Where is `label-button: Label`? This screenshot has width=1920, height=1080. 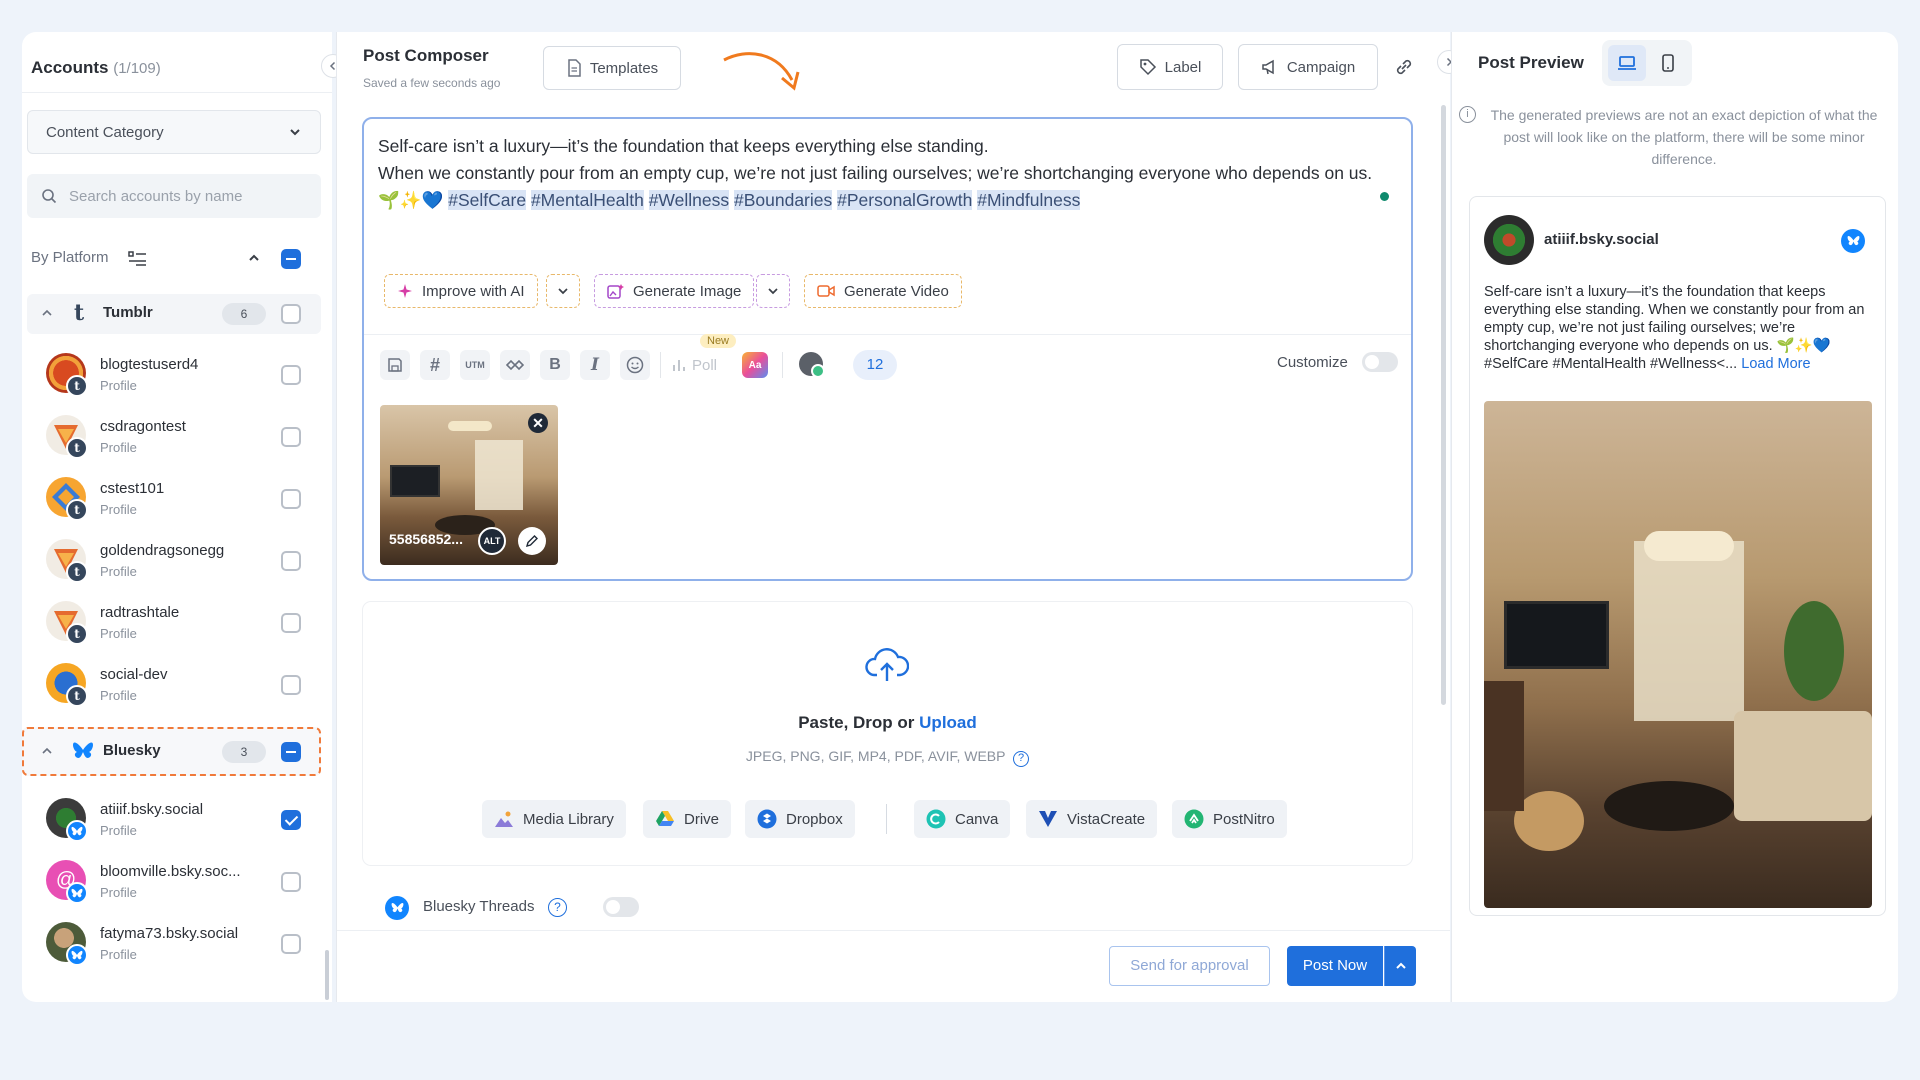 label-button: Label is located at coordinates (1170, 67).